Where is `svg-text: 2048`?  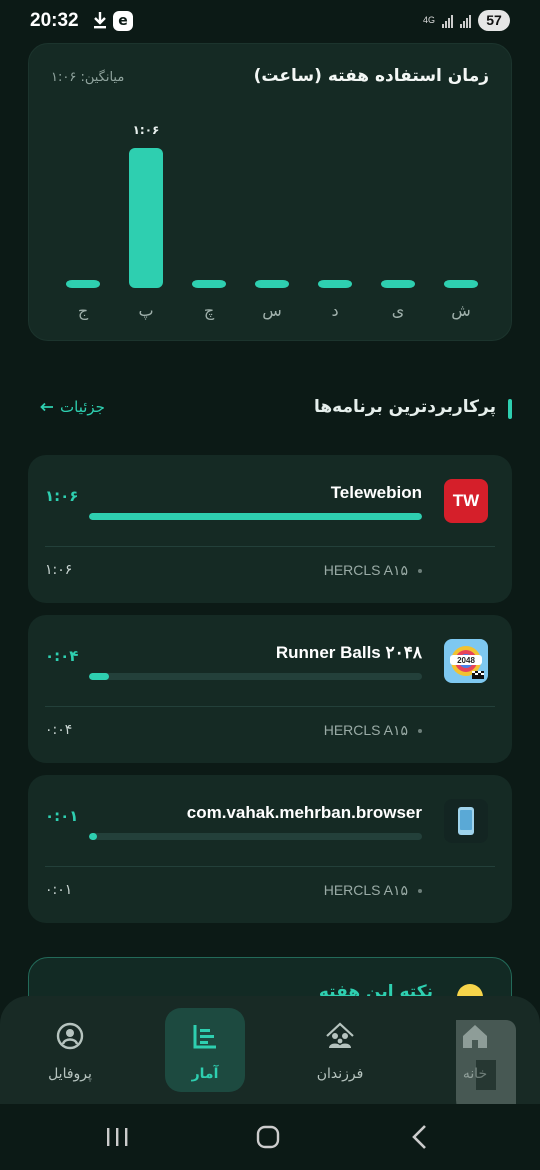 svg-text: 2048 is located at coordinates (466, 660).